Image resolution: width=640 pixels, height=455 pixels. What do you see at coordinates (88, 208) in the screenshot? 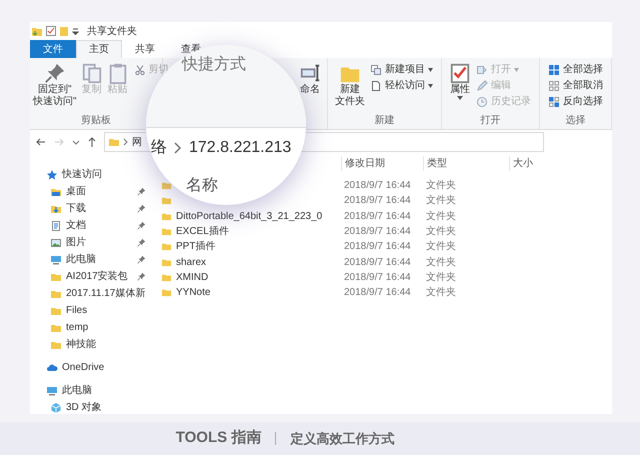
I see `nav-item: 下载` at bounding box center [88, 208].